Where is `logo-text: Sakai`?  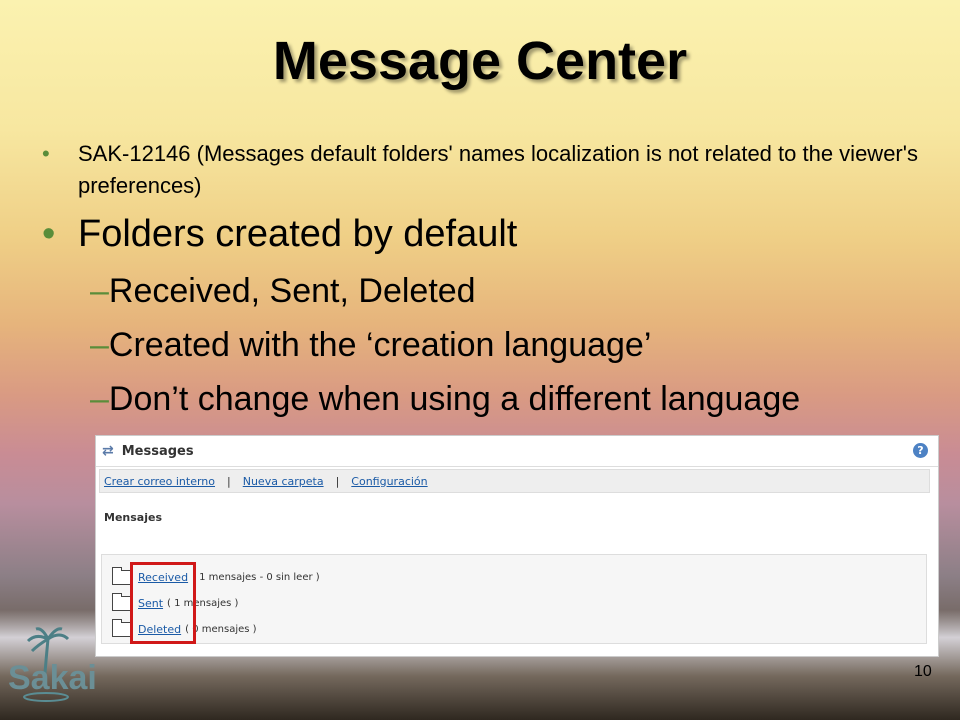
logo-text: Sakai is located at coordinates (52, 678).